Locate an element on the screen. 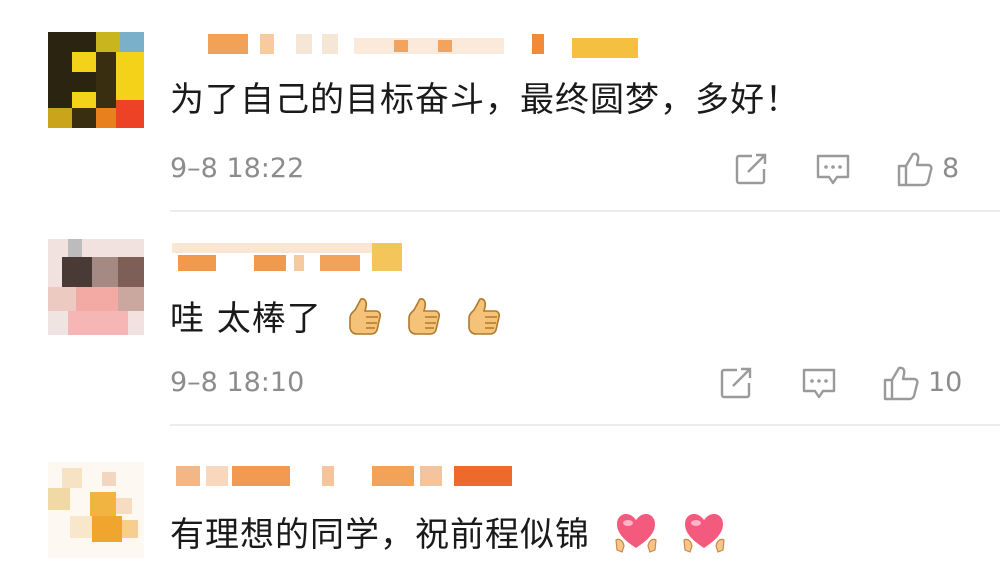  like-count: 10 is located at coordinates (945, 382).